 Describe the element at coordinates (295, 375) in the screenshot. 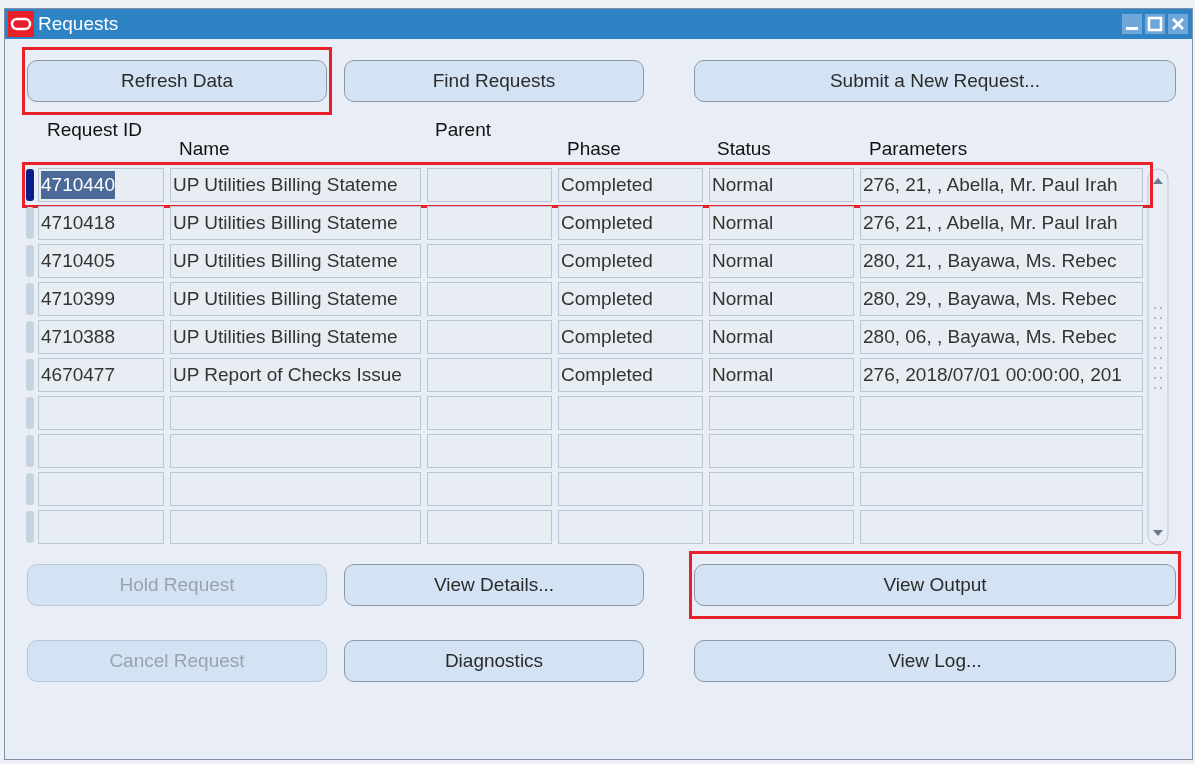

I see `name-cell: UP Report of Checks Issue` at that location.